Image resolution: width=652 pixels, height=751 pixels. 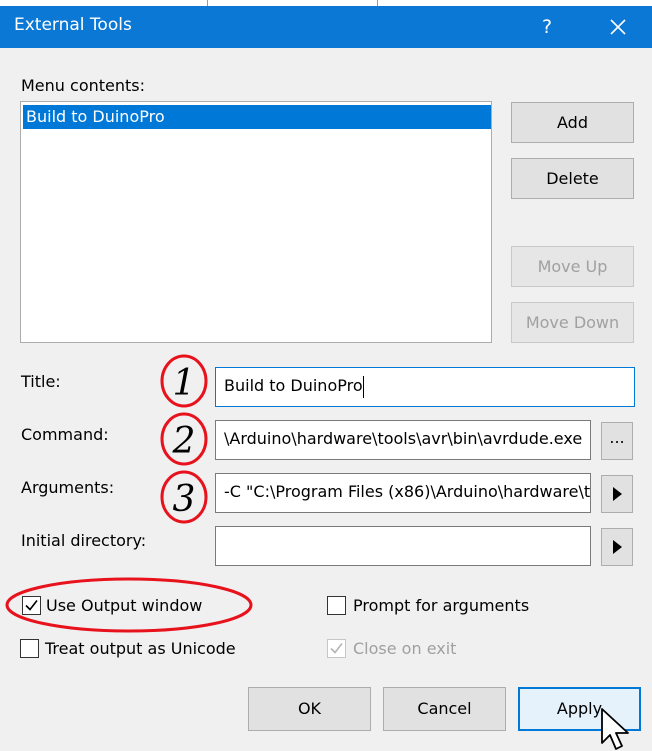 I want to click on window-title: External Tools, so click(x=73, y=25).